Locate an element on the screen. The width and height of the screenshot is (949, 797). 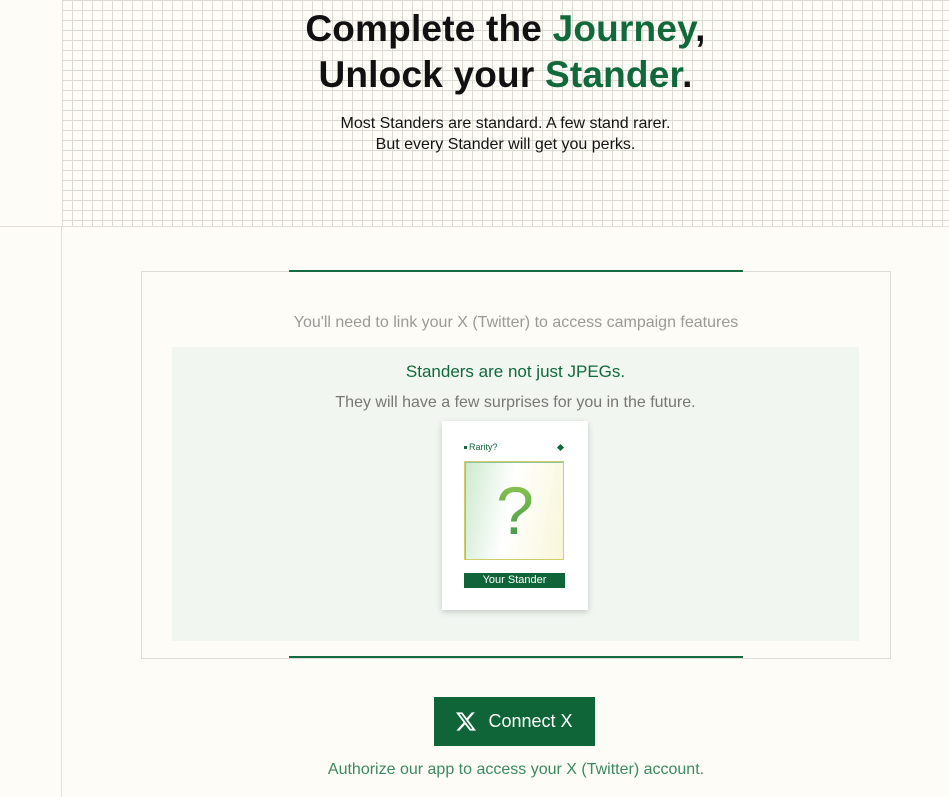
card-accent-top is located at coordinates (516, 271).